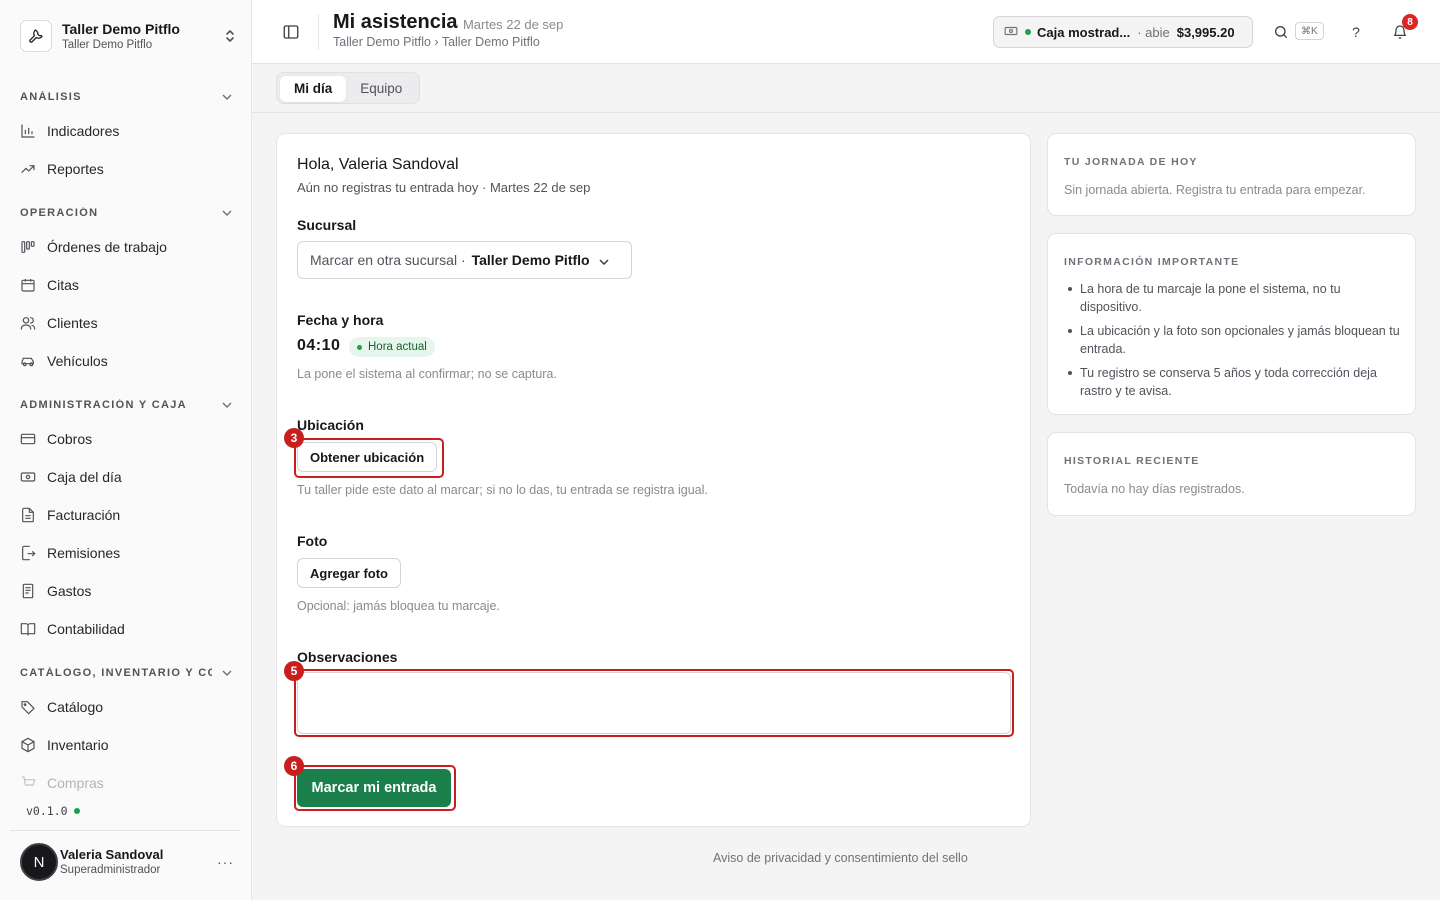 The image size is (1440, 900). What do you see at coordinates (330, 425) in the screenshot?
I see `location-label: Ubicación` at bounding box center [330, 425].